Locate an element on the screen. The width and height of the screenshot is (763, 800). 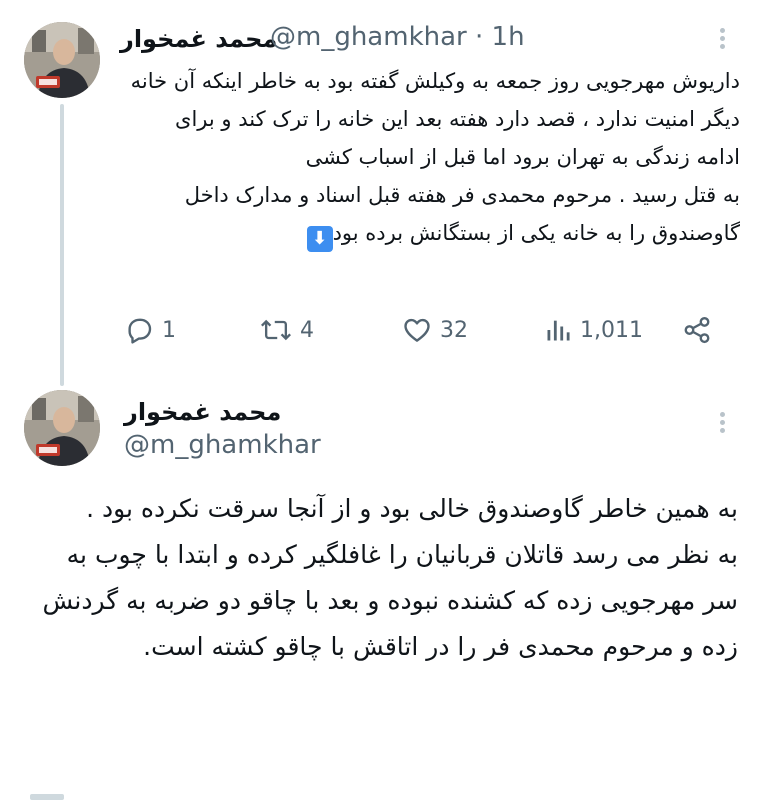
retweet-count: 4 is located at coordinates (307, 330).